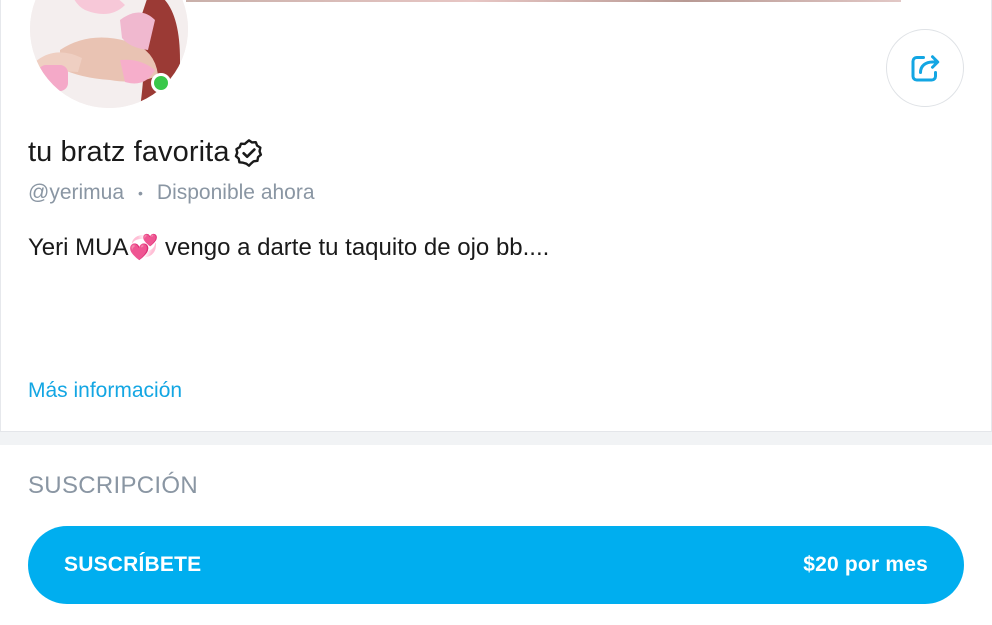  What do you see at coordinates (543, 1) in the screenshot?
I see `cover-image` at bounding box center [543, 1].